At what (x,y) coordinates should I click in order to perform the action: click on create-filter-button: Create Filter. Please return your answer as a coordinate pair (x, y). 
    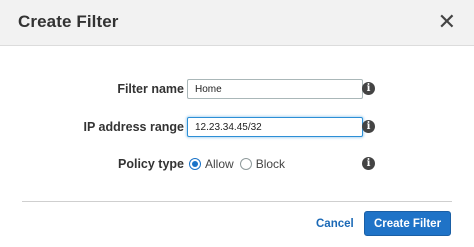
    Looking at the image, I should click on (407, 223).